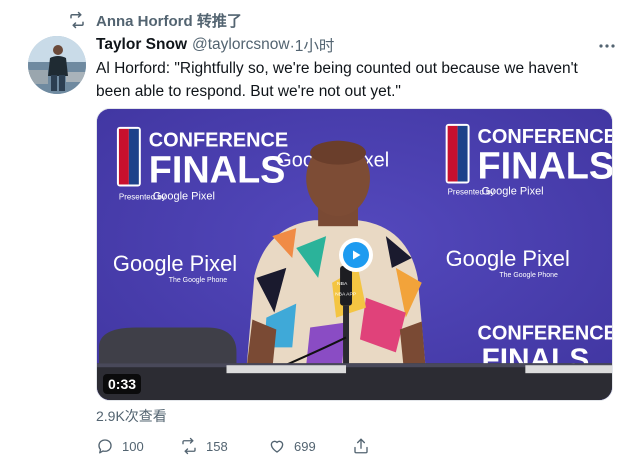 The image size is (628, 460). I want to click on play-icon, so click(356, 255).